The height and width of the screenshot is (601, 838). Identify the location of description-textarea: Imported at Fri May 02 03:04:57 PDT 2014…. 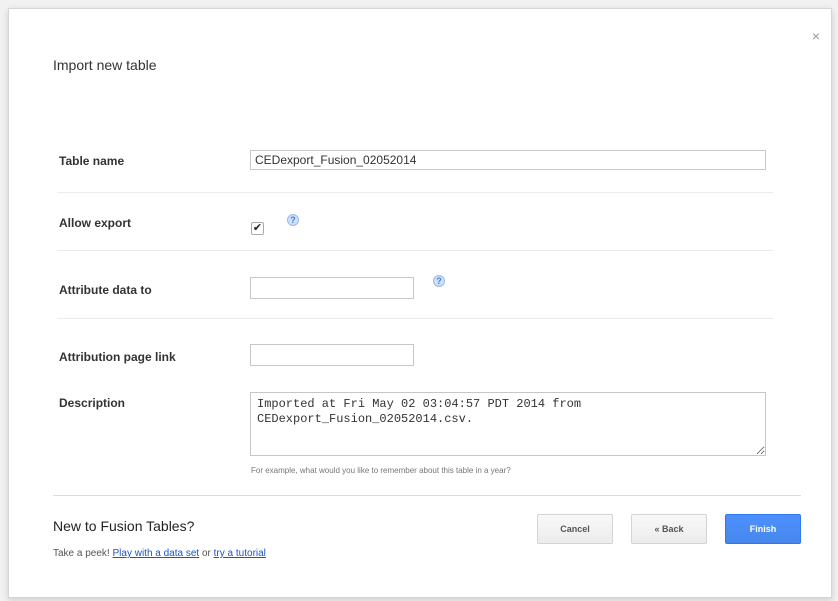
(508, 424).